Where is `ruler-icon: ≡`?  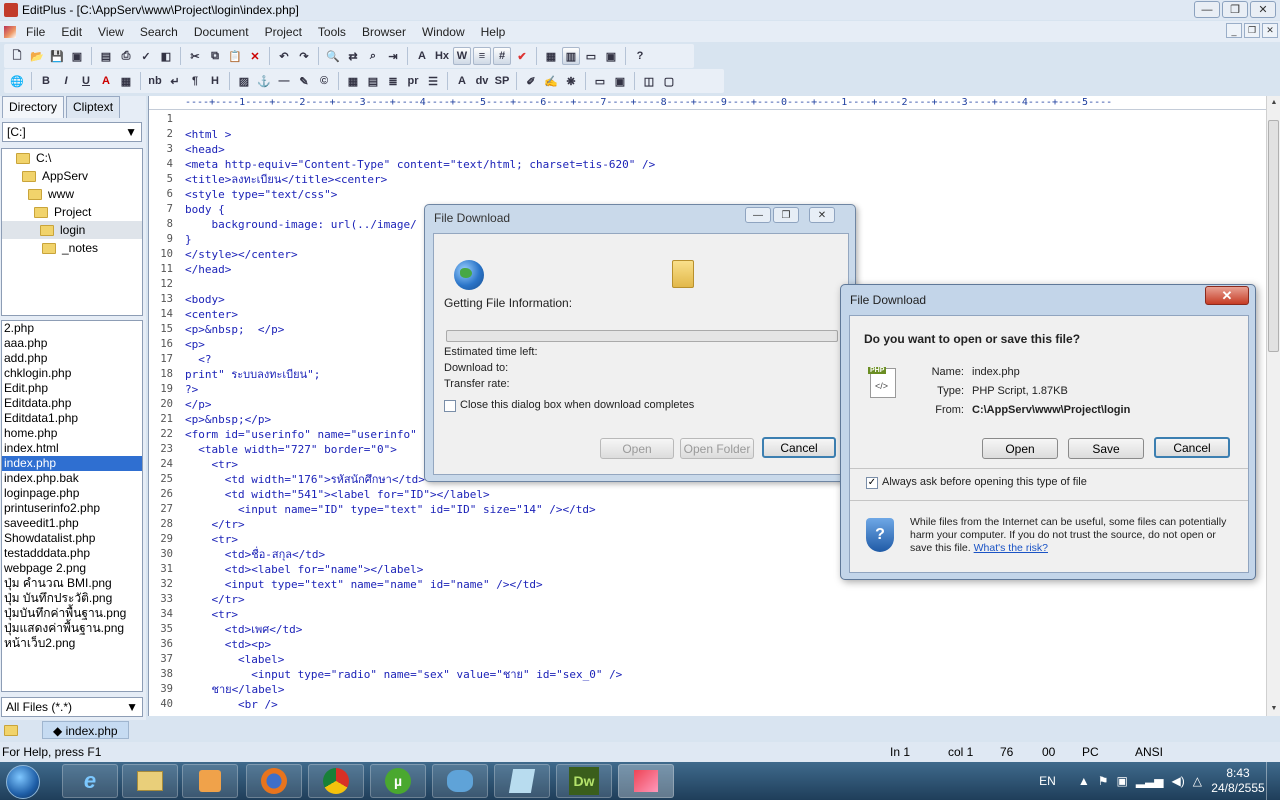 ruler-icon: ≡ is located at coordinates (482, 56).